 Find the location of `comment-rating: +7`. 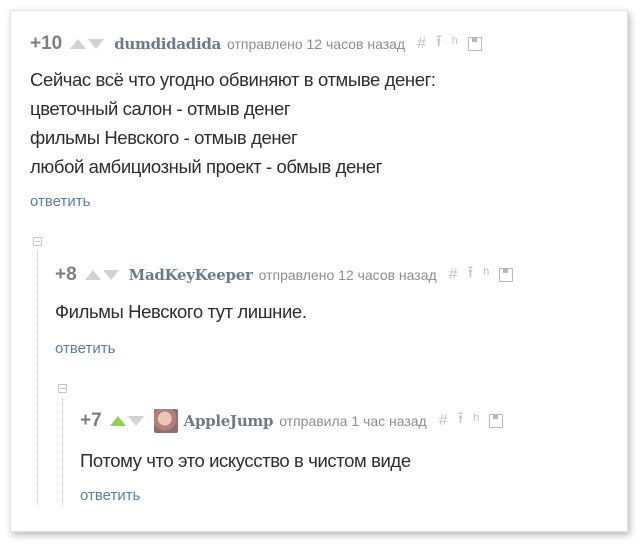

comment-rating: +7 is located at coordinates (91, 420).